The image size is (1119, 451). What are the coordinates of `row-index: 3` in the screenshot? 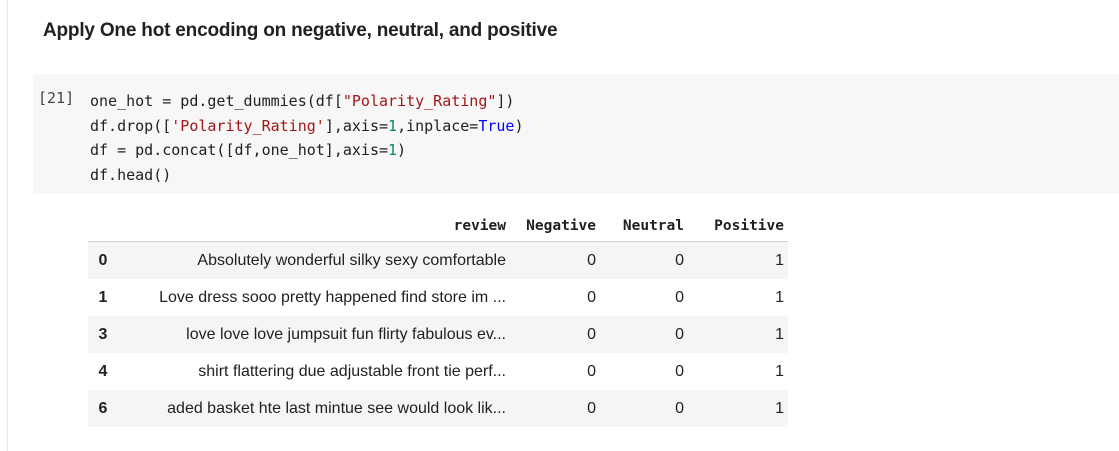 It's located at (103, 334).